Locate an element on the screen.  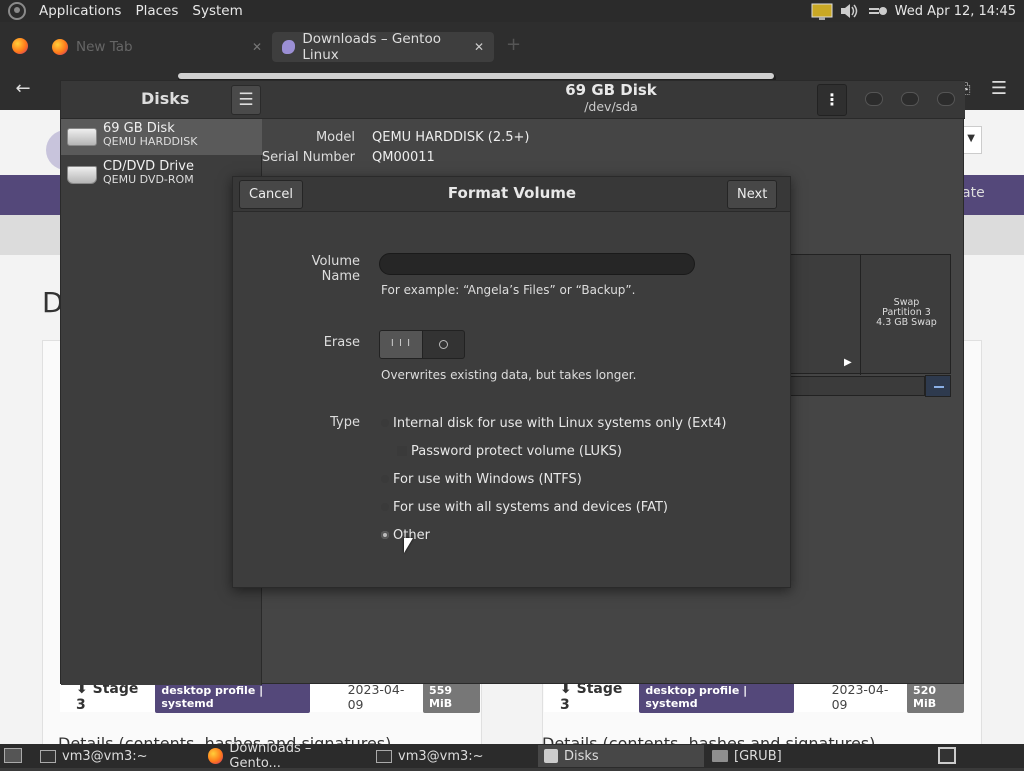
partition-toolbar is located at coordinates (857, 386).